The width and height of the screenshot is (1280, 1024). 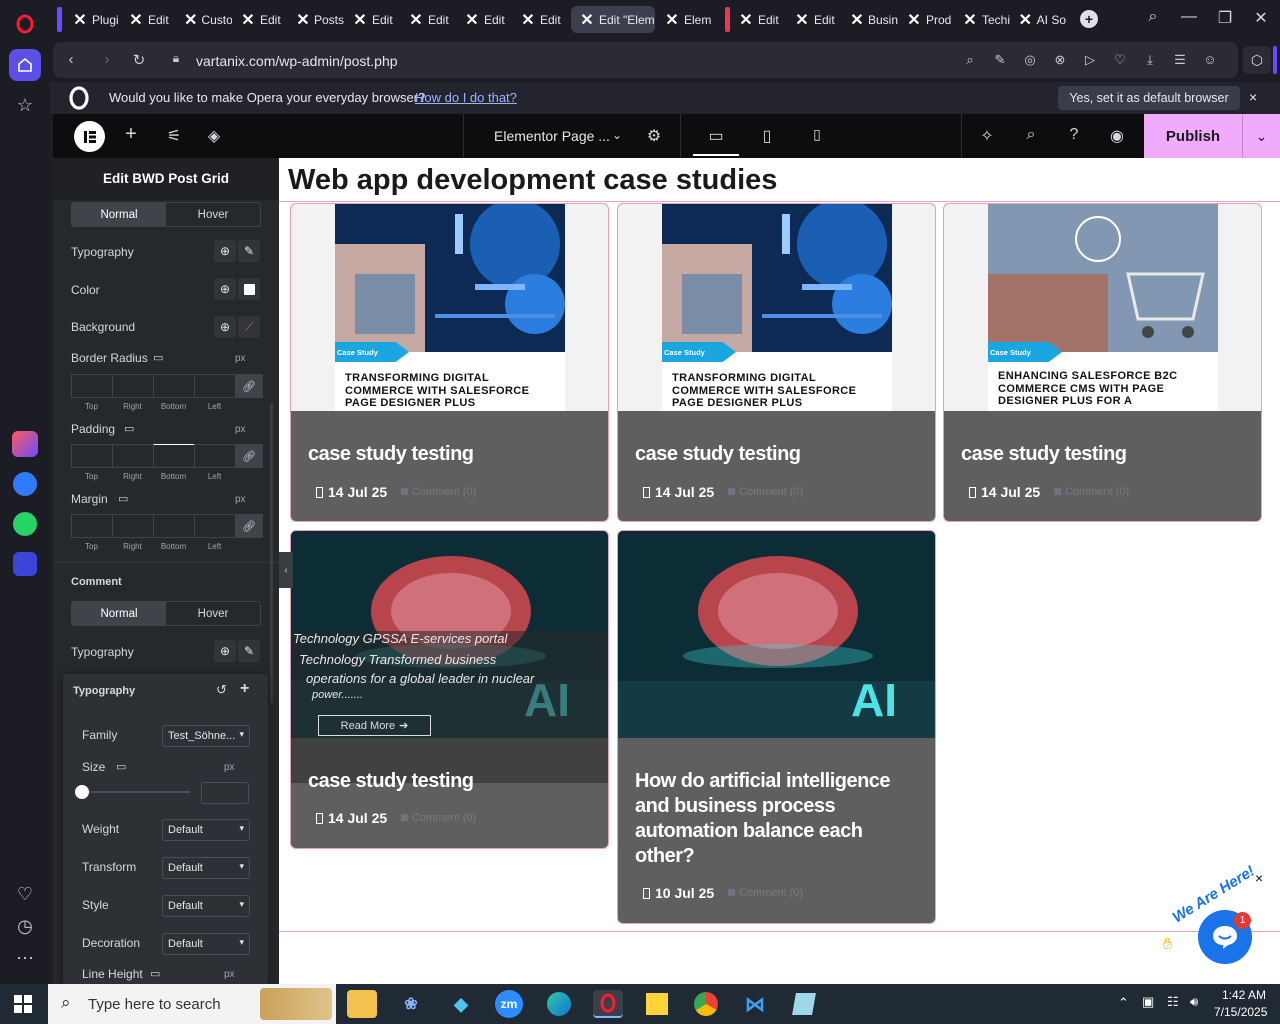 I want to click on tab: ✕ Posts, so click(x=316, y=19).